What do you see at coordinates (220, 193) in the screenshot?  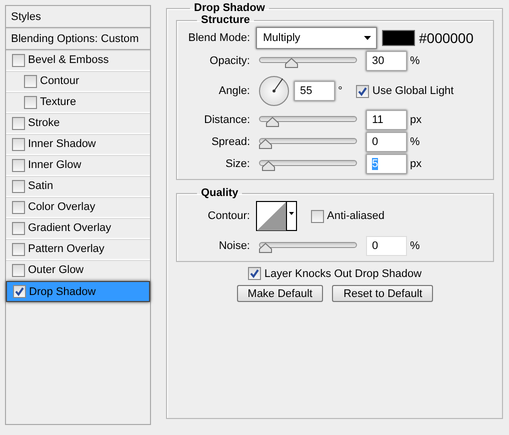 I see `group-title: Quality` at bounding box center [220, 193].